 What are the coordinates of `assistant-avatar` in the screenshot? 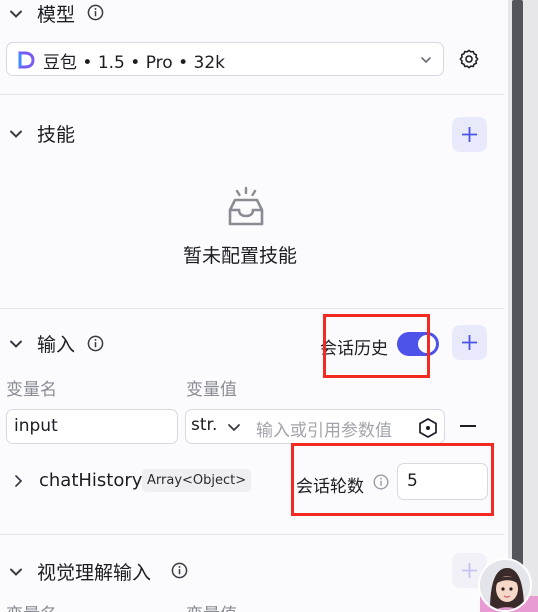 It's located at (505, 585).